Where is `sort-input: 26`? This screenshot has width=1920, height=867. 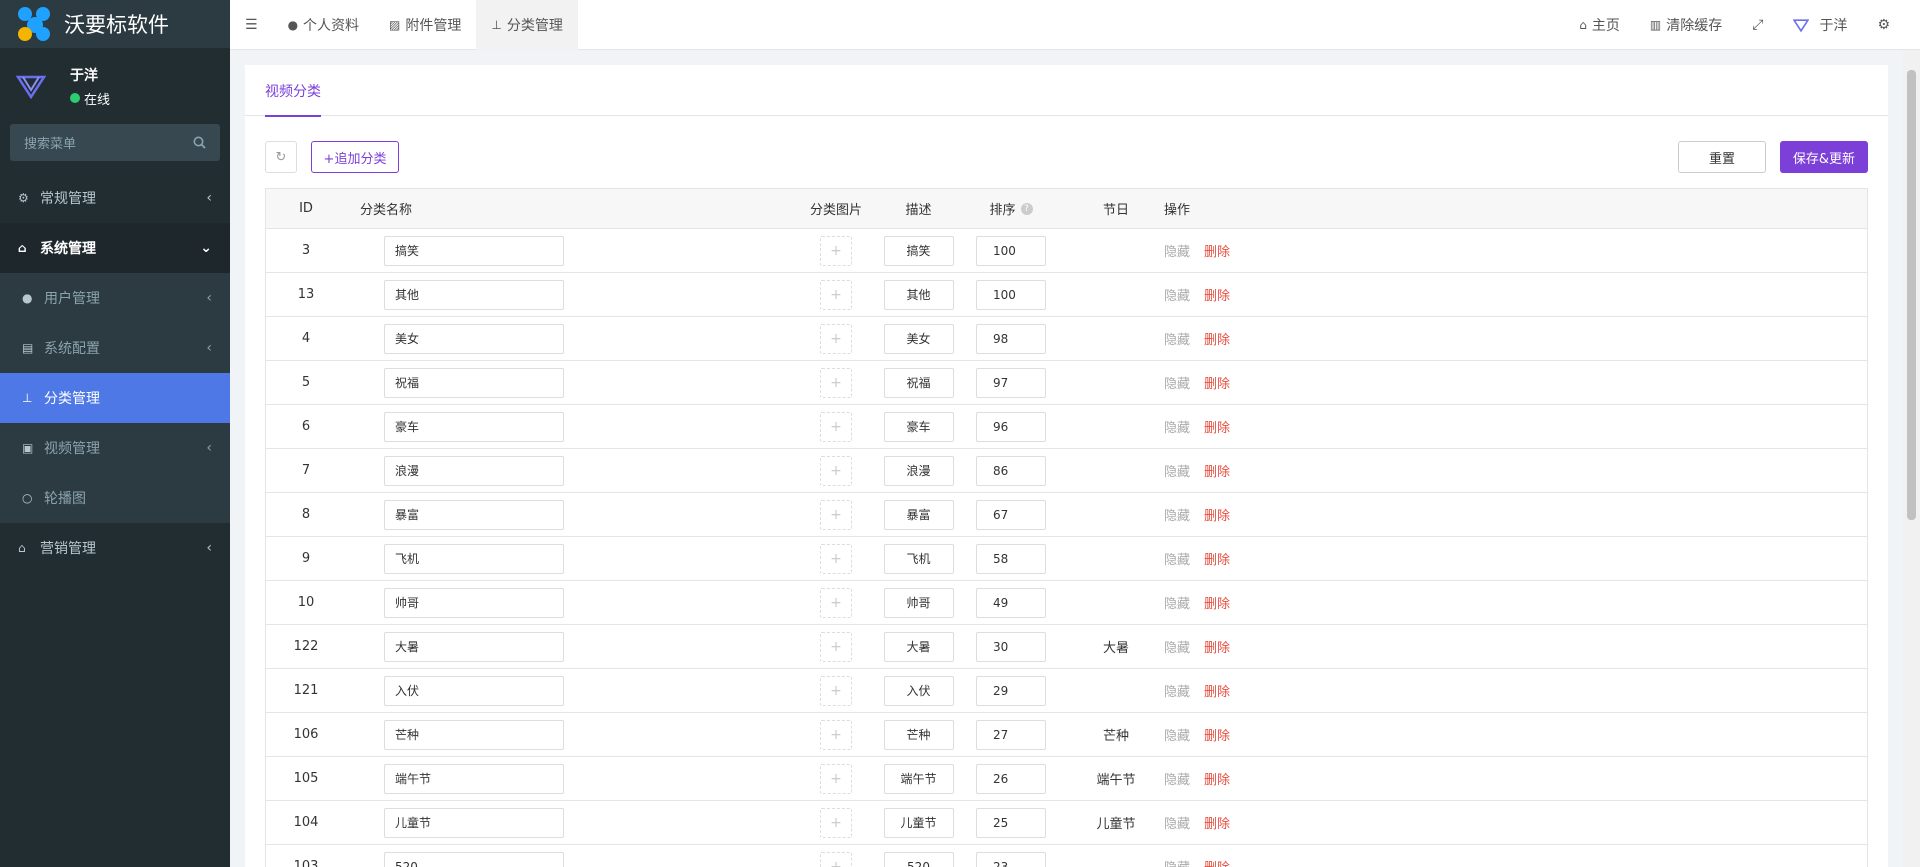 sort-input: 26 is located at coordinates (1011, 778).